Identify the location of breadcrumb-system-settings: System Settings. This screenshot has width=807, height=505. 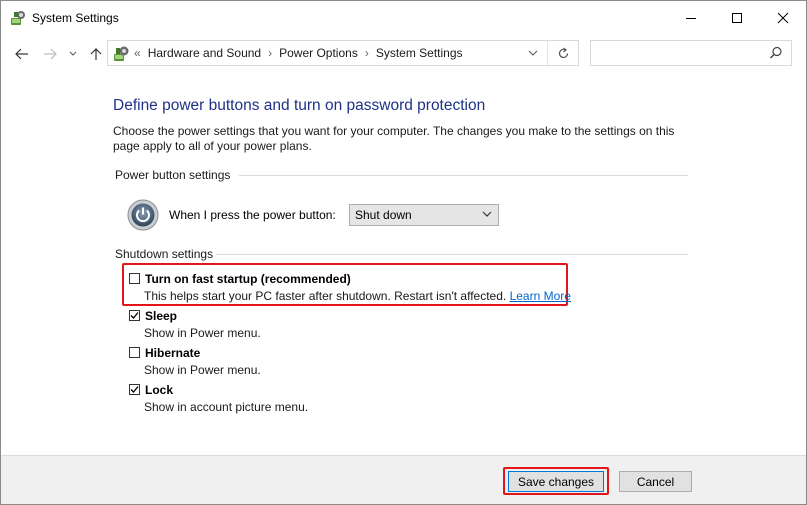
(419, 53).